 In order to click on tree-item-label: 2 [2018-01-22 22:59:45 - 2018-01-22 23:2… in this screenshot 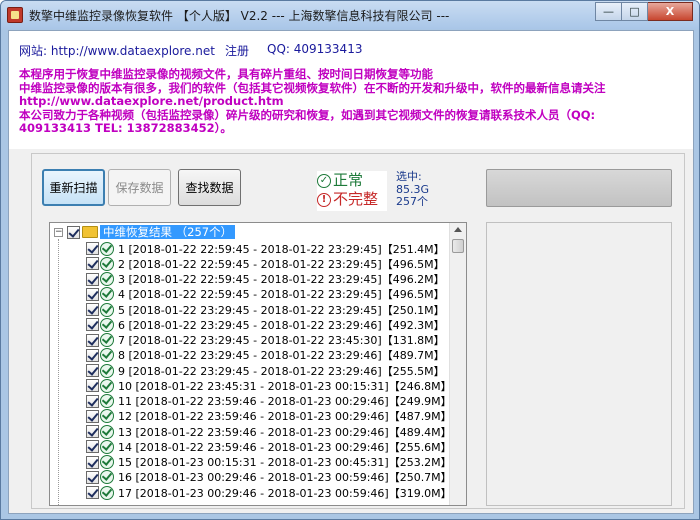, I will do `click(281, 264)`.